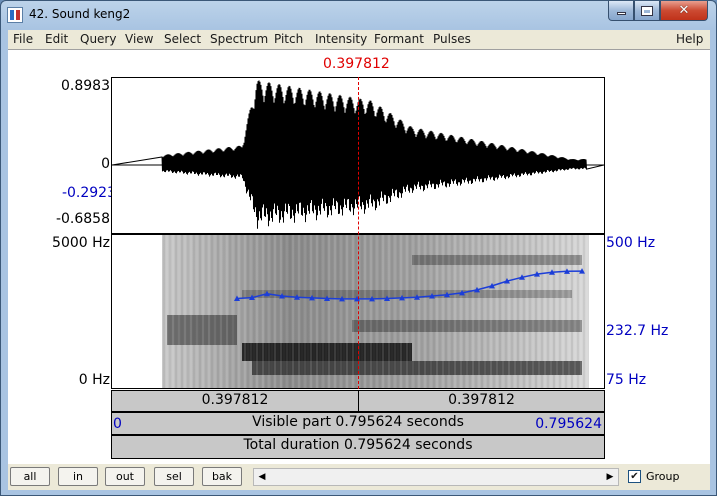 This screenshot has height=496, width=717. I want to click on minimize-button, so click(621, 11).